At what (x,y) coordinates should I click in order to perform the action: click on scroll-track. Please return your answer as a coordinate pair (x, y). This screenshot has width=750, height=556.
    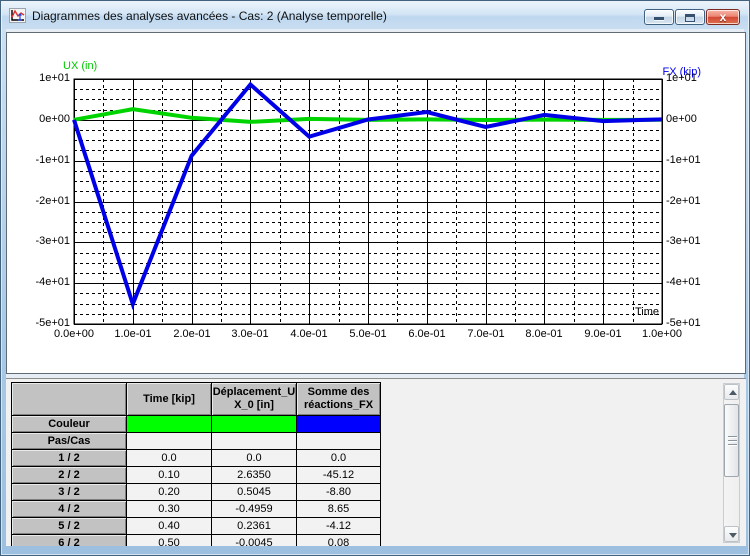
    Looking at the image, I should click on (731, 463).